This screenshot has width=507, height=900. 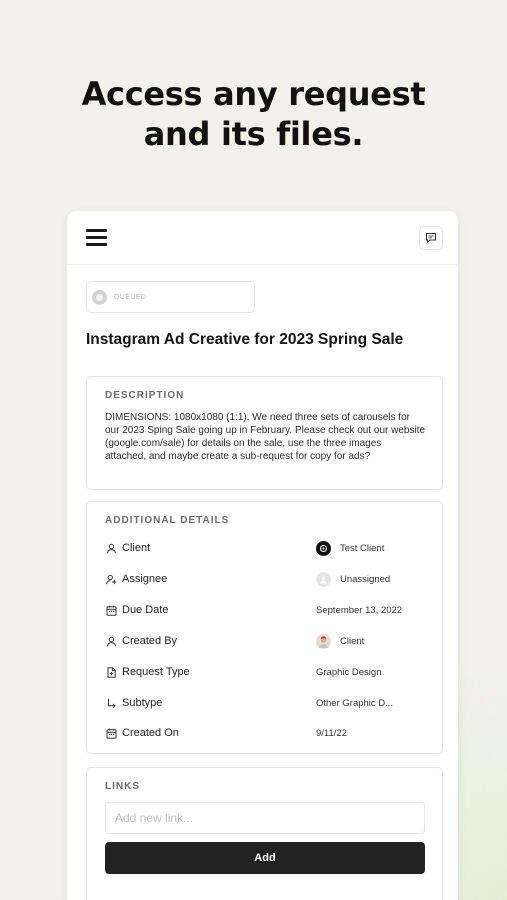 What do you see at coordinates (267, 672) in the screenshot?
I see `detail-row-request-type: Request Type Graphic Design` at bounding box center [267, 672].